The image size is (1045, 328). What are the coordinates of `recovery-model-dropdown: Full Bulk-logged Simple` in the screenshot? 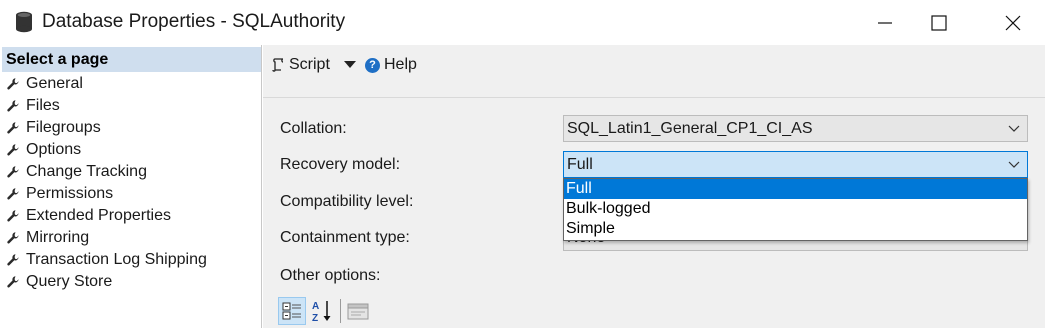 It's located at (795, 209).